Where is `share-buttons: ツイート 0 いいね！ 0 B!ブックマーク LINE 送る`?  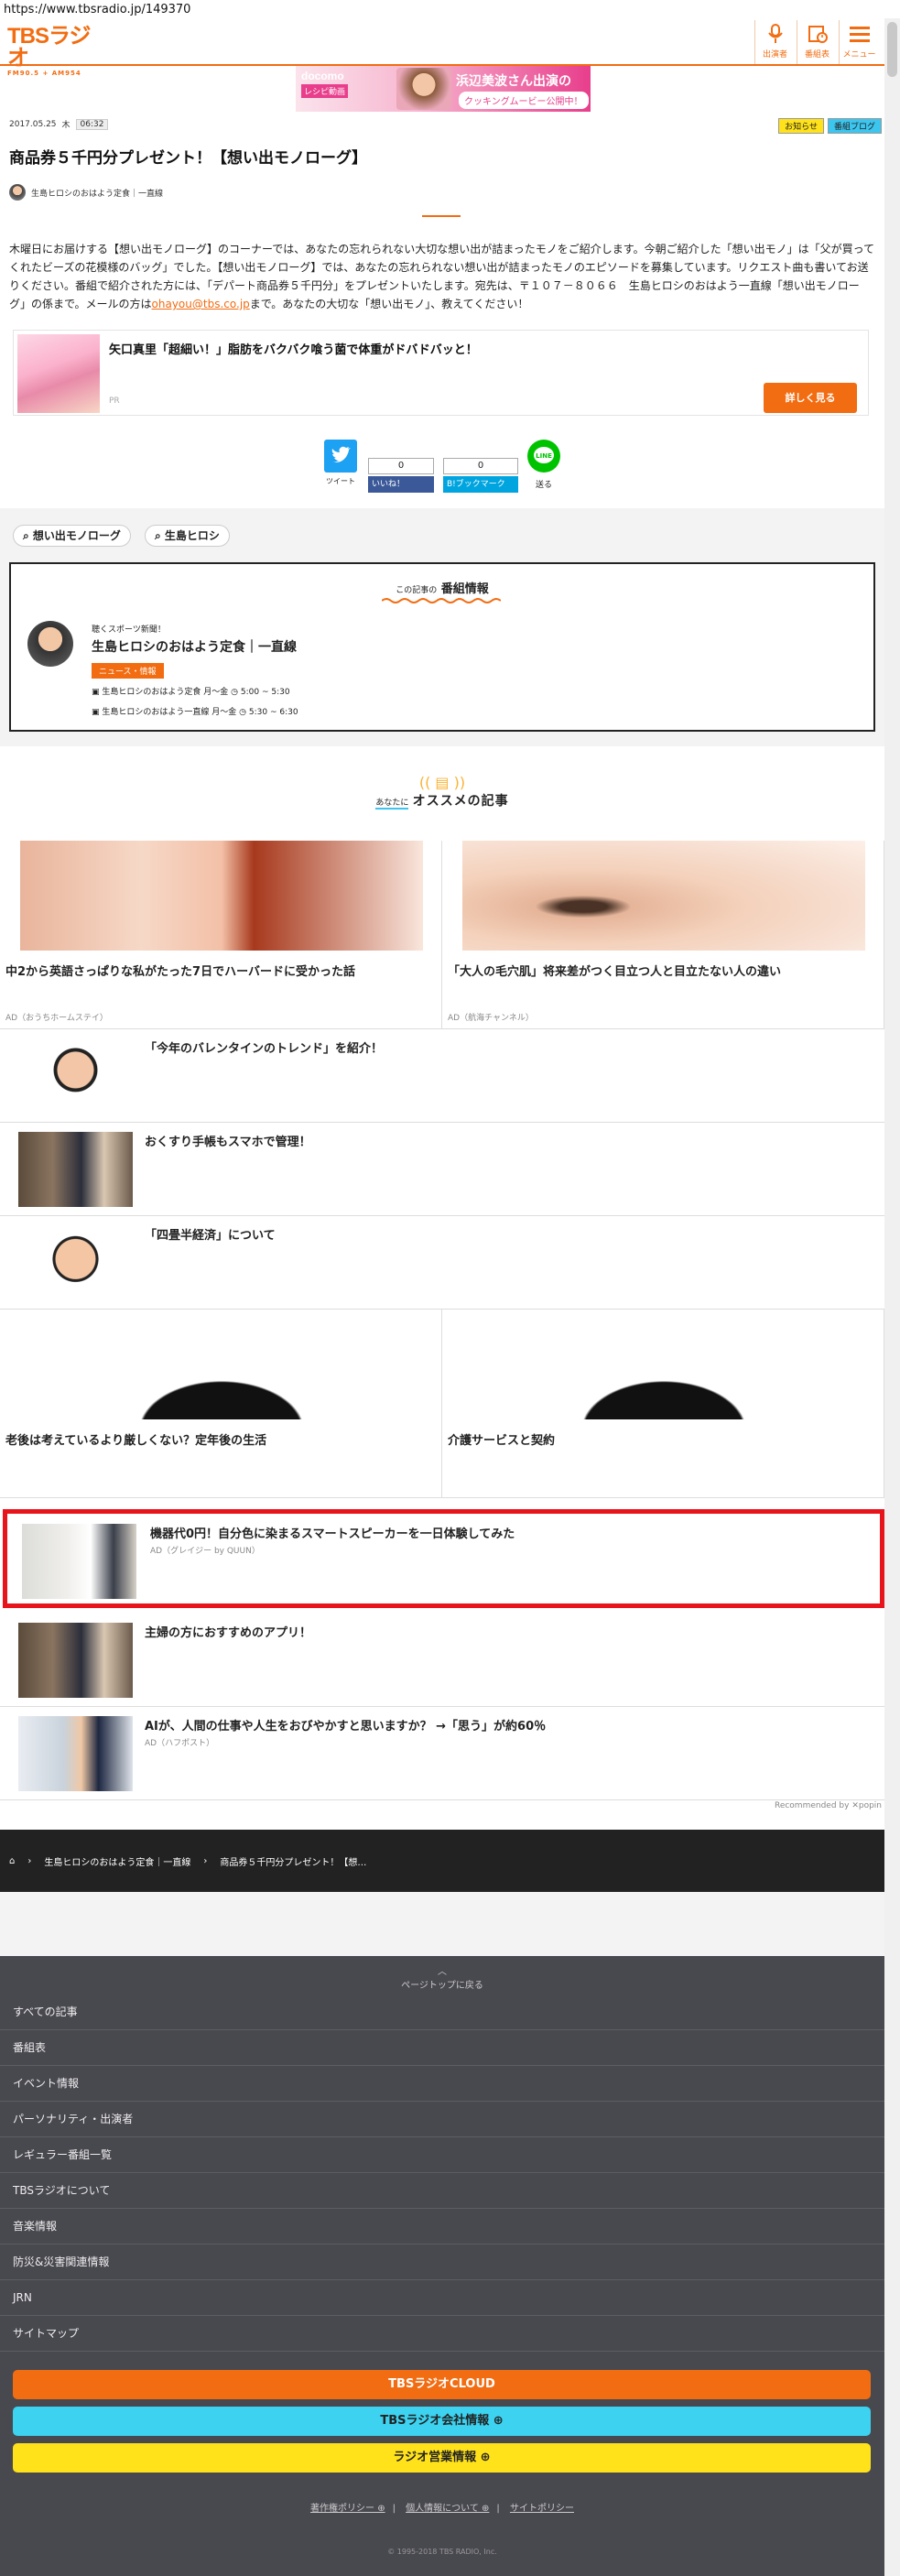 share-buttons: ツイート 0 いいね！ 0 B!ブックマーク LINE 送る is located at coordinates (443, 468).